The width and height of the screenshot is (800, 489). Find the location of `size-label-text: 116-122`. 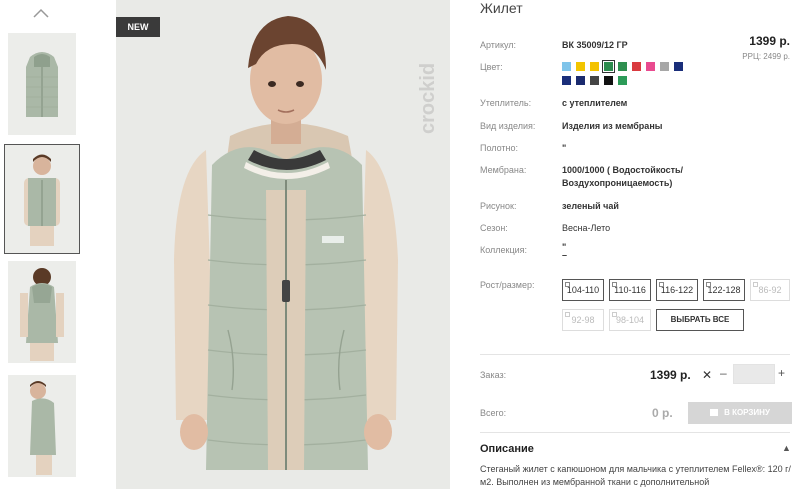

size-label-text: 116-122 is located at coordinates (677, 290).